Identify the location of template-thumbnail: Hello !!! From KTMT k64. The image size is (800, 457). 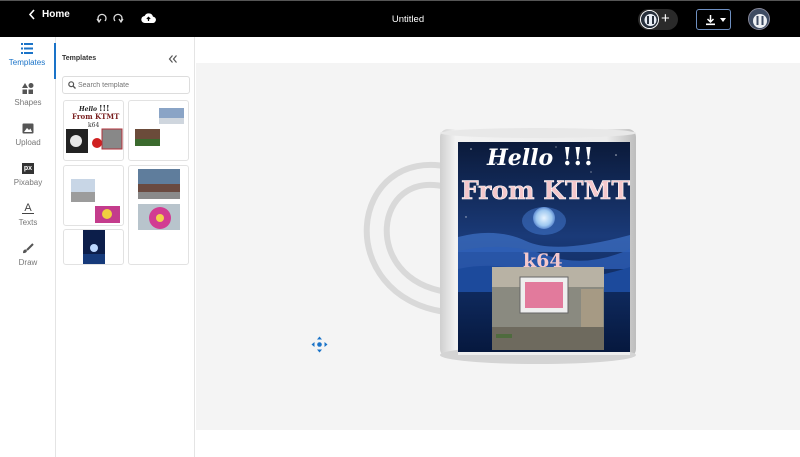
(94, 128).